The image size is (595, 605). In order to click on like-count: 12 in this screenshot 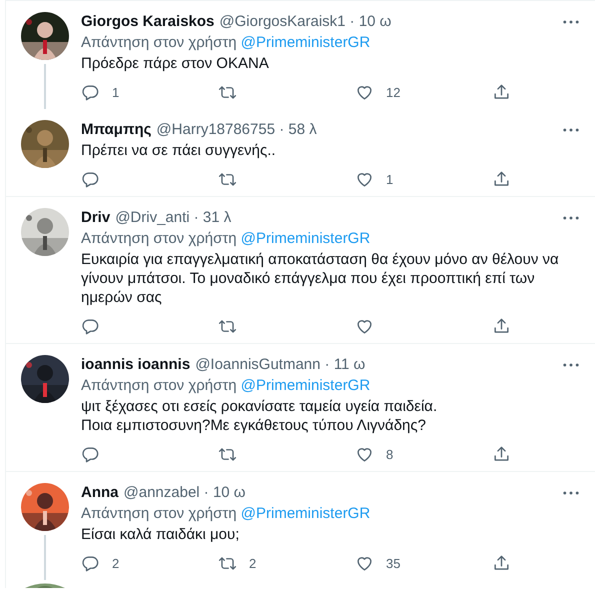, I will do `click(393, 92)`.